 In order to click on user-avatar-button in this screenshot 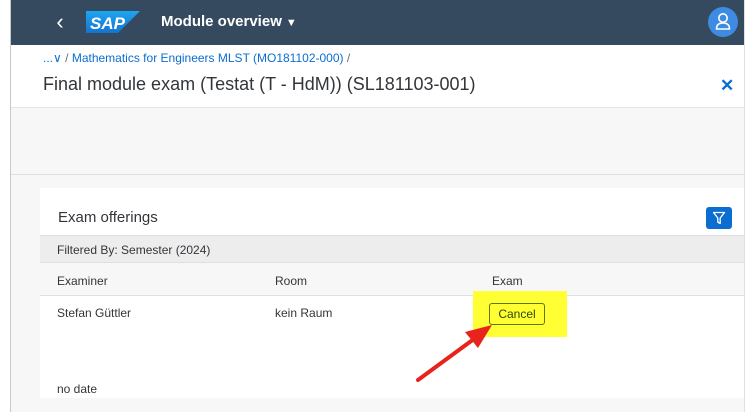, I will do `click(723, 22)`.